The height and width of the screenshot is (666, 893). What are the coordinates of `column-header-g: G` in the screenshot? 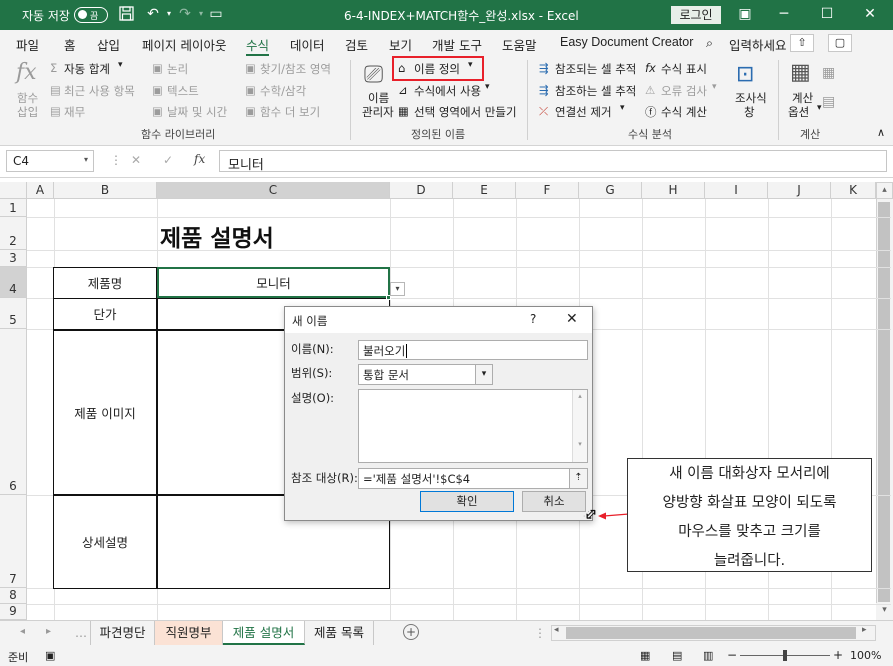 It's located at (610, 190).